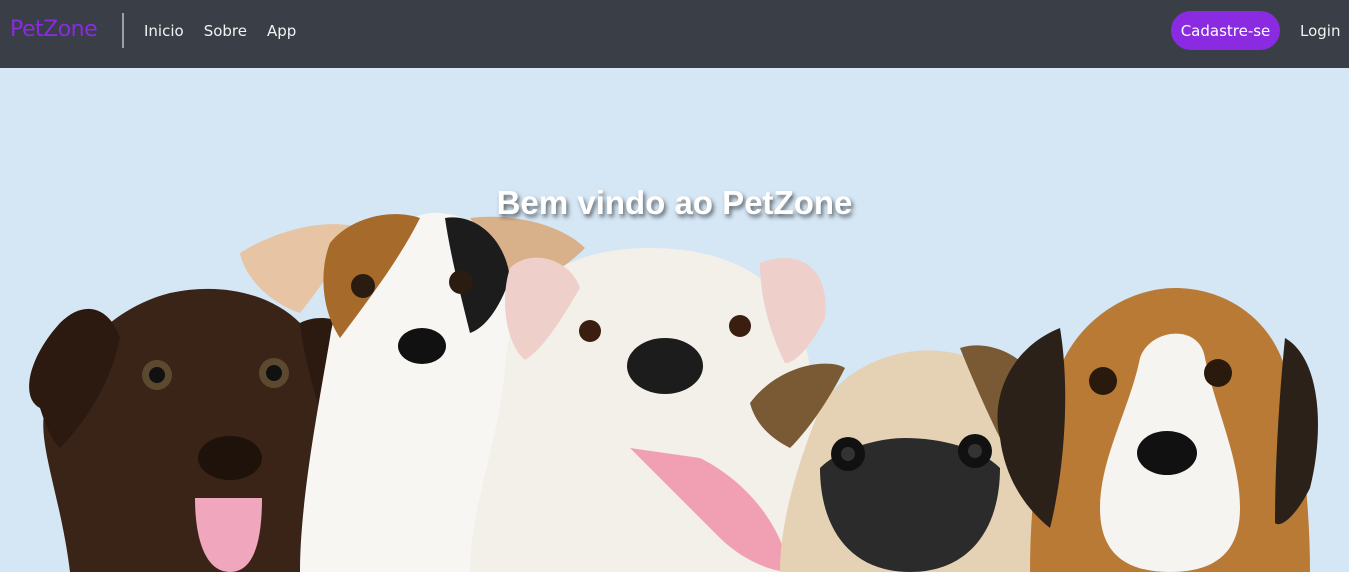 The width and height of the screenshot is (1349, 572). Describe the element at coordinates (1320, 31) in the screenshot. I see `login-link: Login` at that location.